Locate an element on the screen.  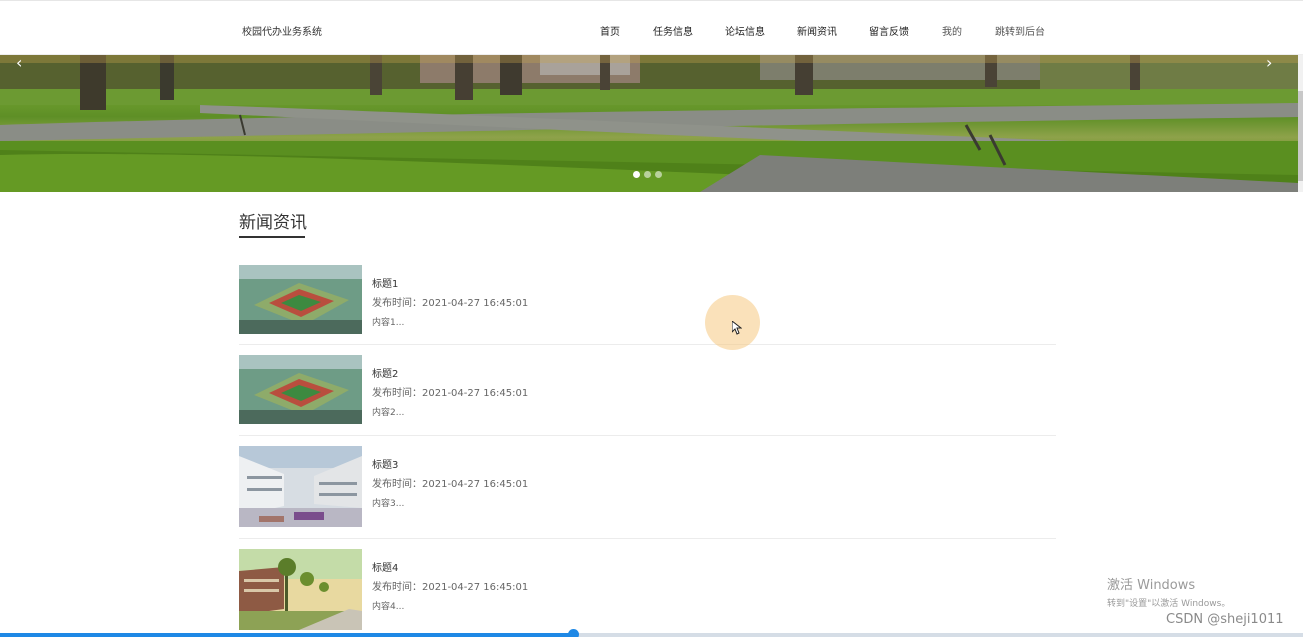
news-title: 标题4 is located at coordinates (385, 566).